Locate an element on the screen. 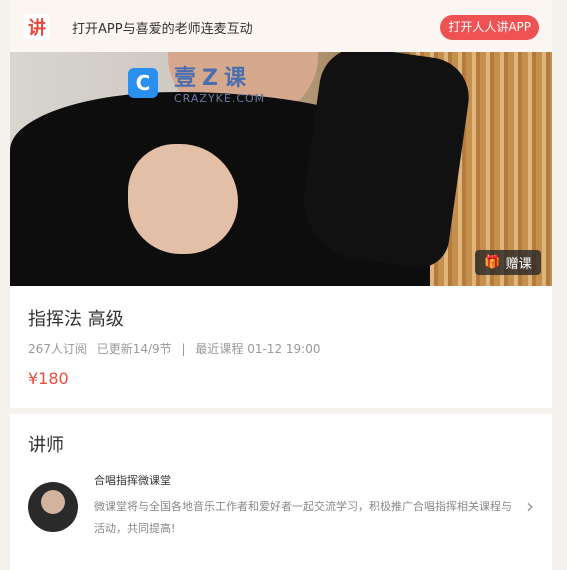 The height and width of the screenshot is (570, 567). update-progress: 已更新14/9节 is located at coordinates (134, 349).